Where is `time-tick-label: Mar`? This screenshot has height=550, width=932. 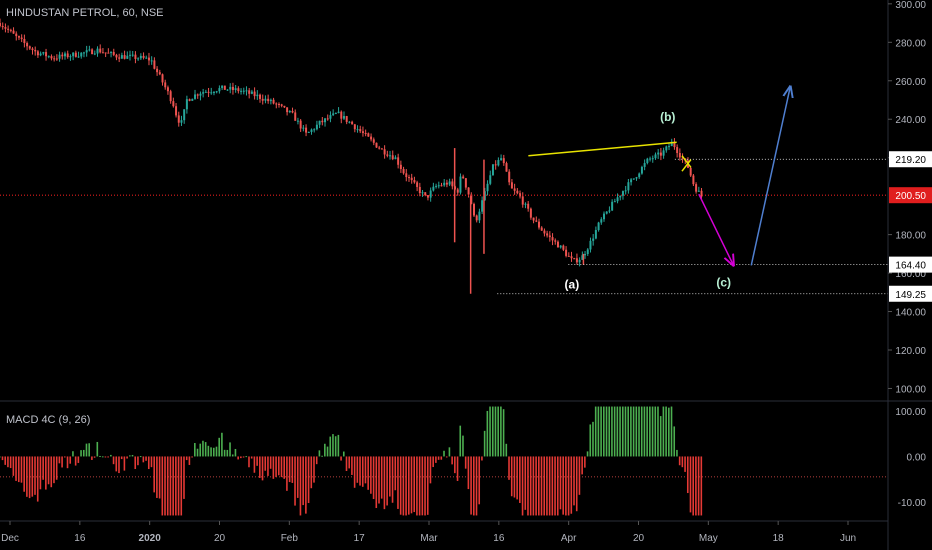
time-tick-label: Mar is located at coordinates (429, 538).